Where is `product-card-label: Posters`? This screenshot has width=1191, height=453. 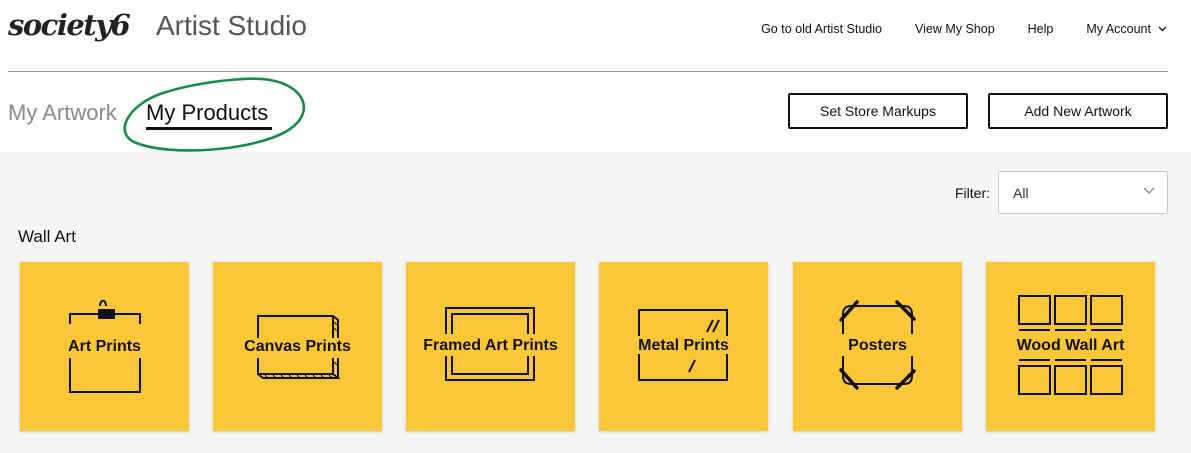 product-card-label: Posters is located at coordinates (877, 345).